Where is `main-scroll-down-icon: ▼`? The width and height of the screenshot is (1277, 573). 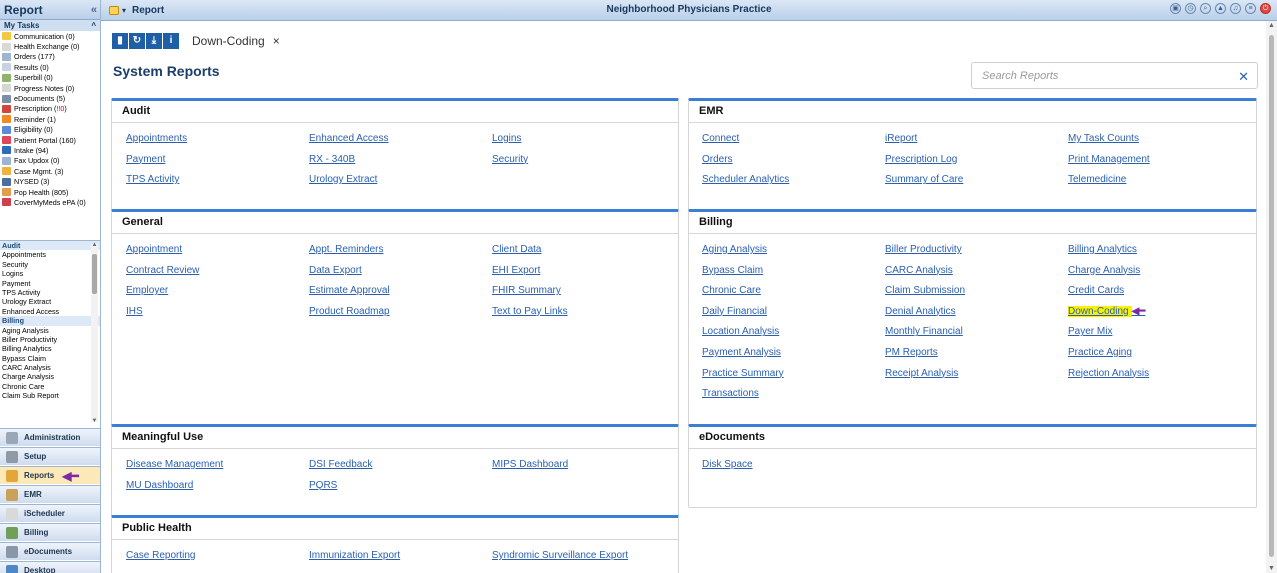
main-scroll-down-icon: ▼ is located at coordinates (1271, 568).